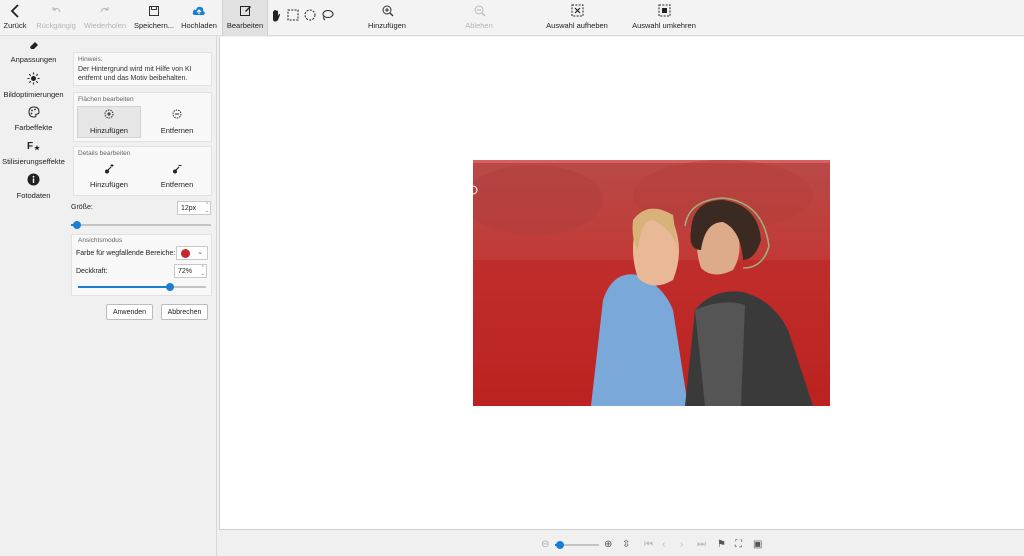 The height and width of the screenshot is (556, 1024). Describe the element at coordinates (154, 10) in the screenshot. I see `save-icon` at that location.